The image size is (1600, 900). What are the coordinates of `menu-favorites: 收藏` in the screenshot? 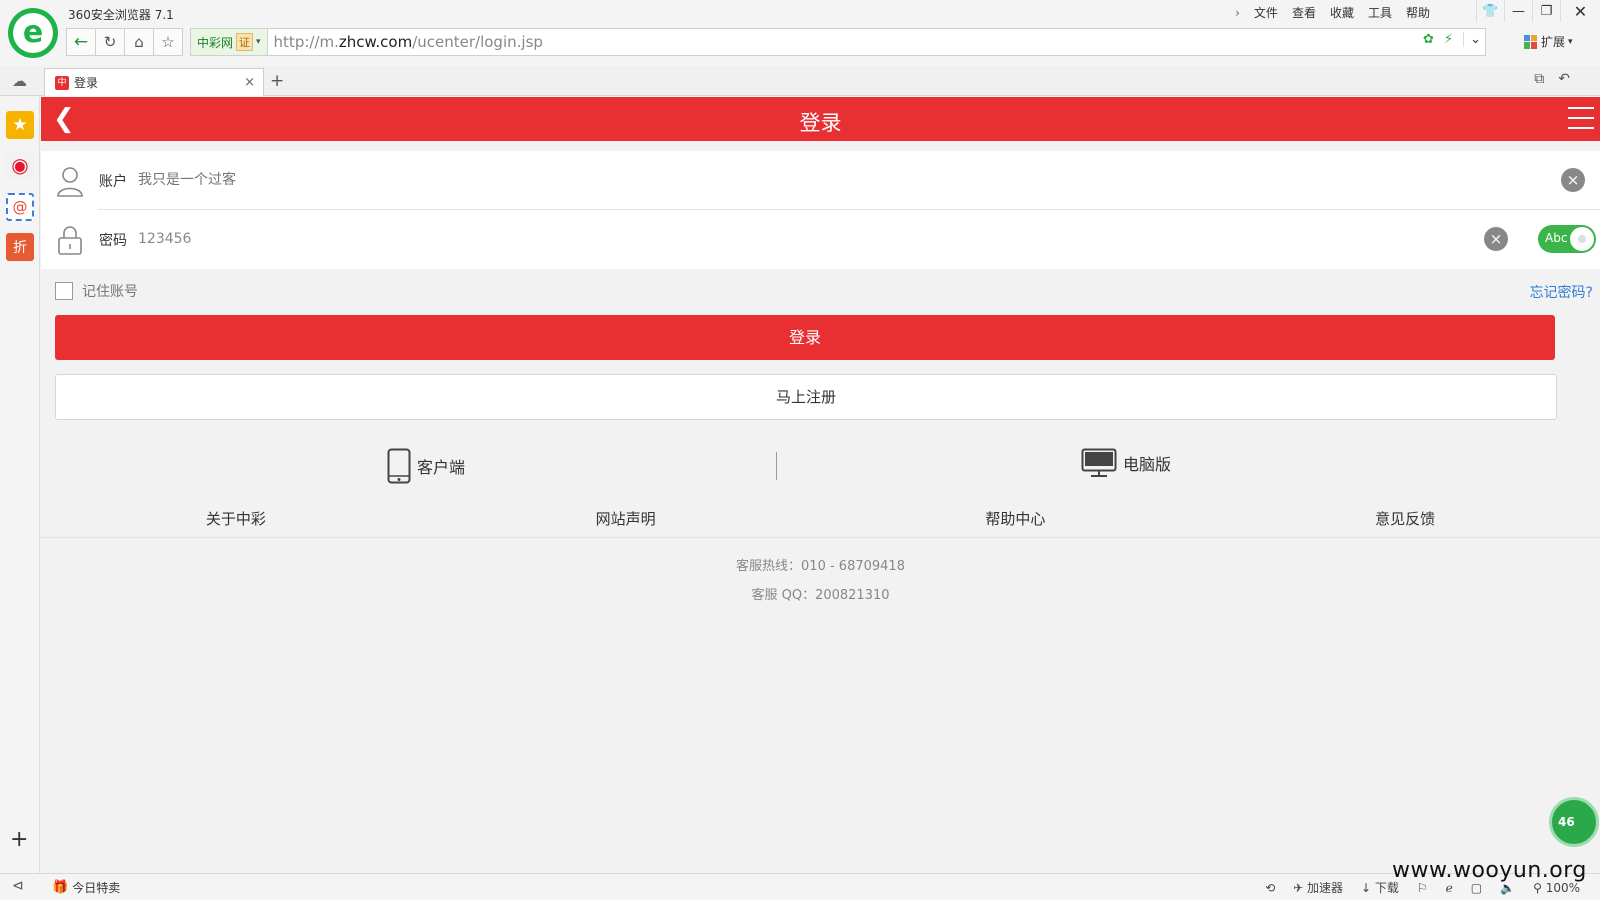 It's located at (1342, 12).